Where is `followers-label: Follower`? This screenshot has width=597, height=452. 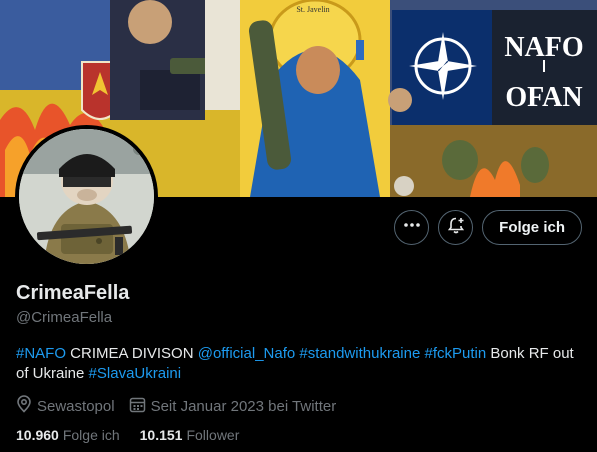
followers-label: Follower is located at coordinates (213, 435).